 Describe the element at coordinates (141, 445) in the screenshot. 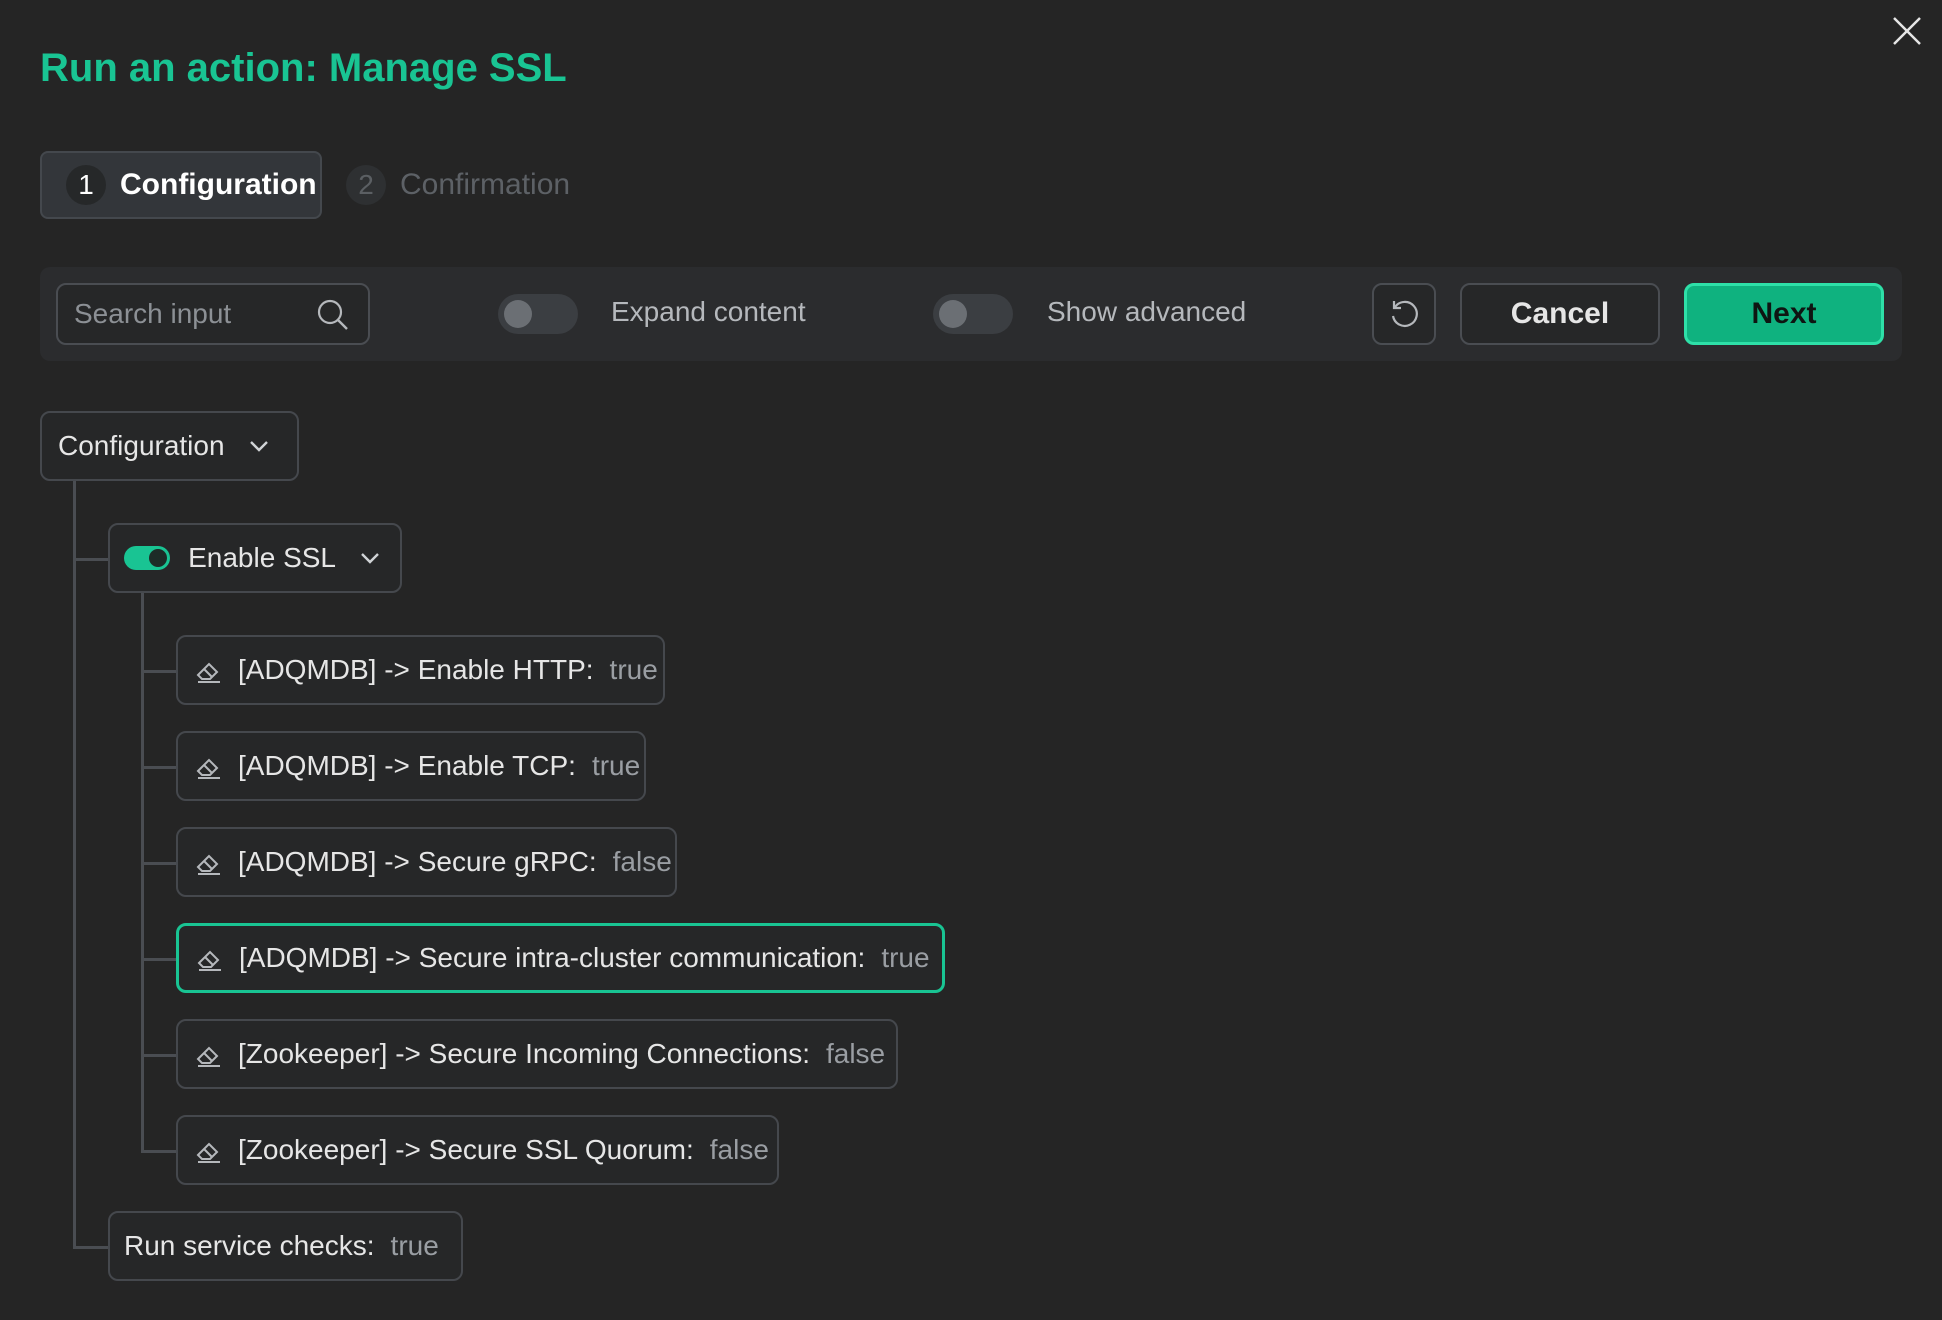

I see `tree-root-label: Configuration` at that location.